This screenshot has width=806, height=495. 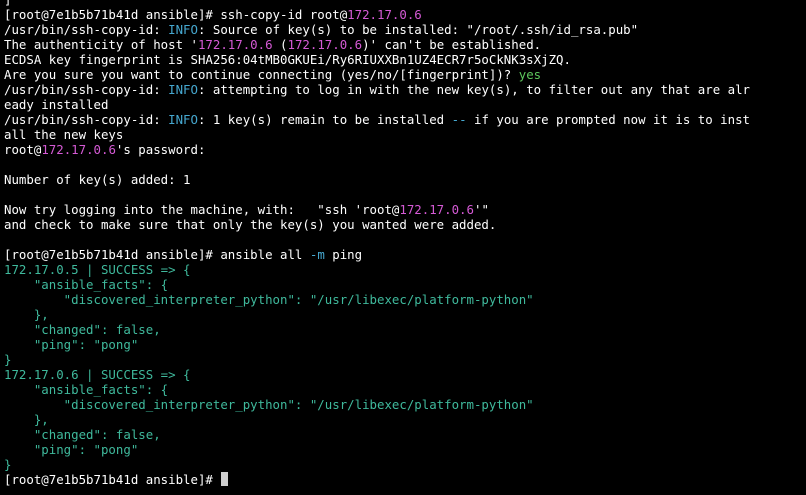 What do you see at coordinates (405, 104) in the screenshot?
I see `terminal-line: eady installed` at bounding box center [405, 104].